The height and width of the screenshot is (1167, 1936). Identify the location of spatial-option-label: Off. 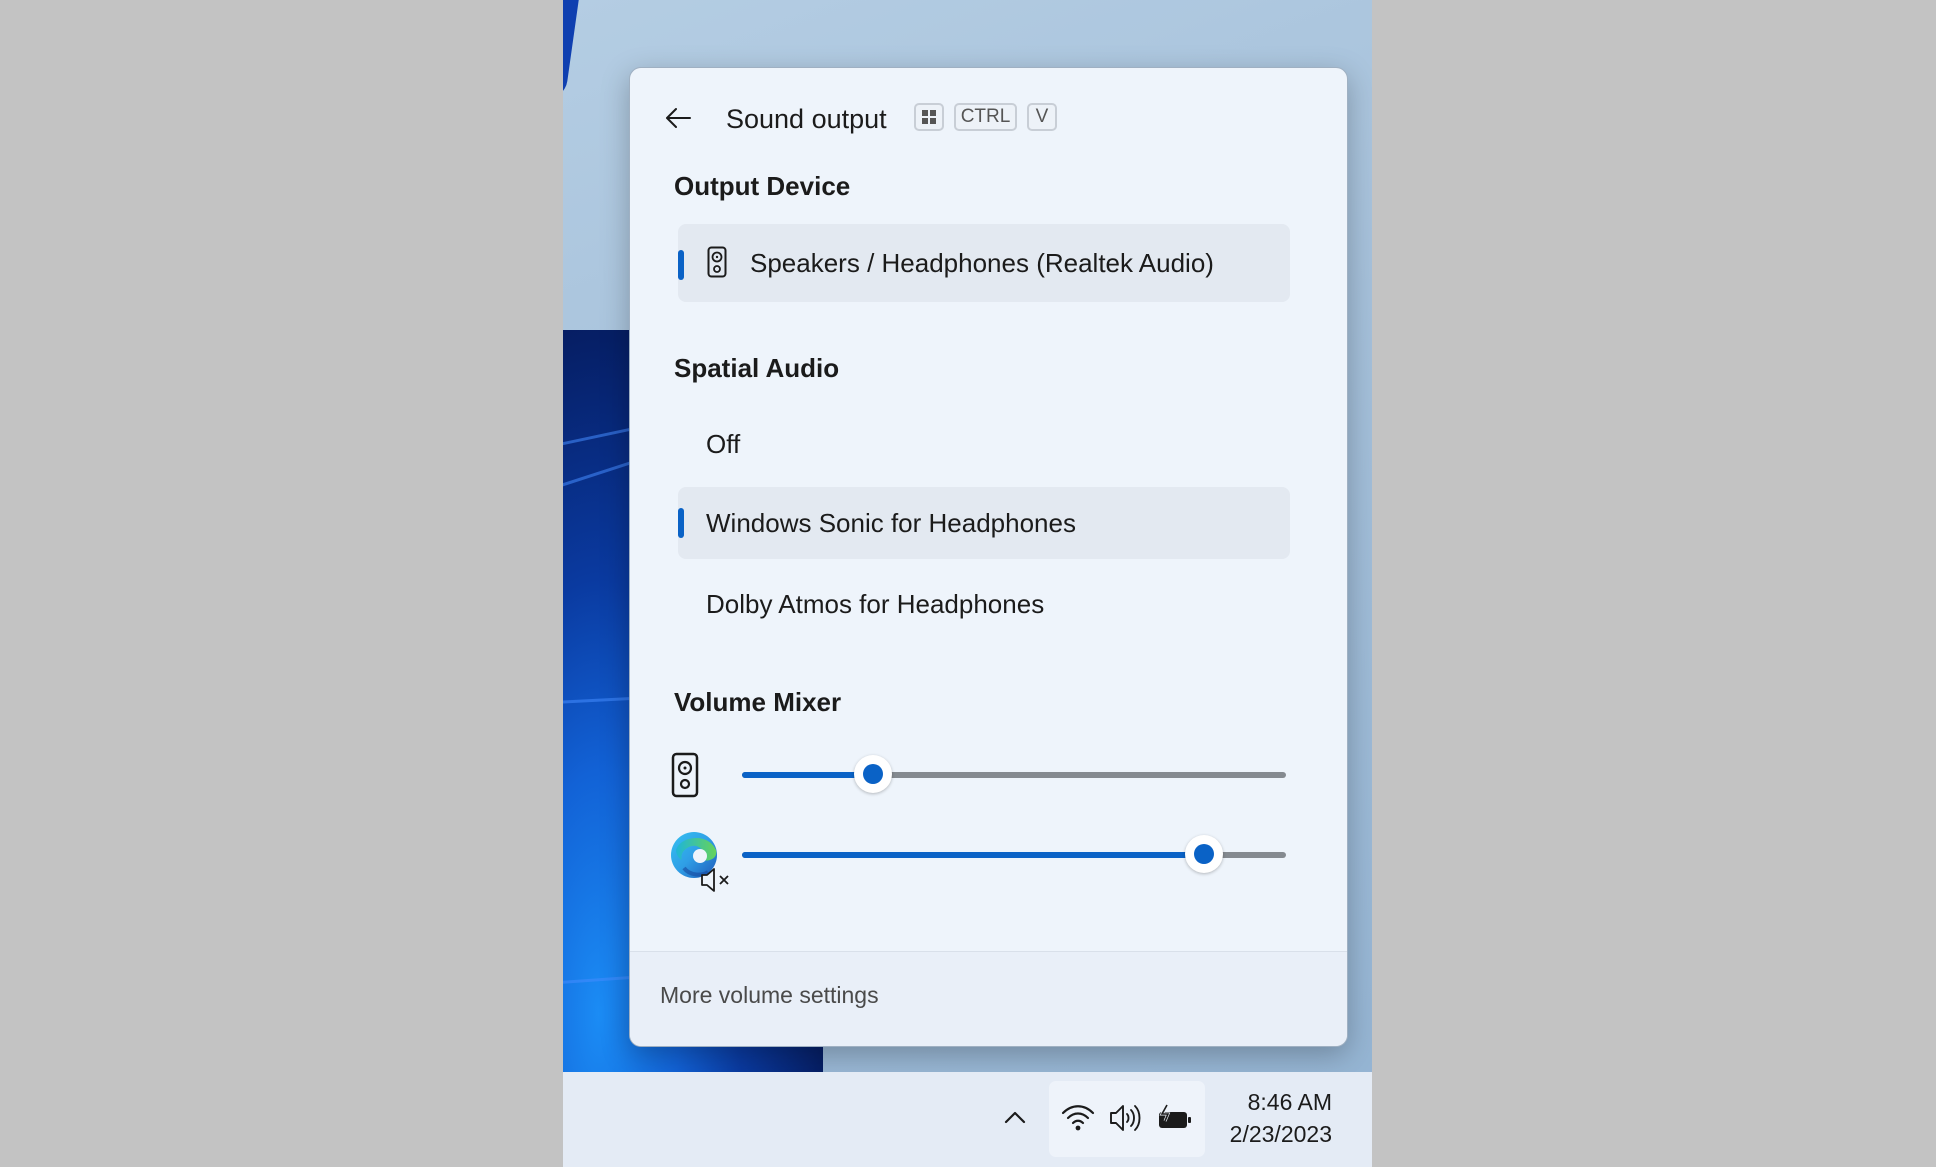
(723, 444).